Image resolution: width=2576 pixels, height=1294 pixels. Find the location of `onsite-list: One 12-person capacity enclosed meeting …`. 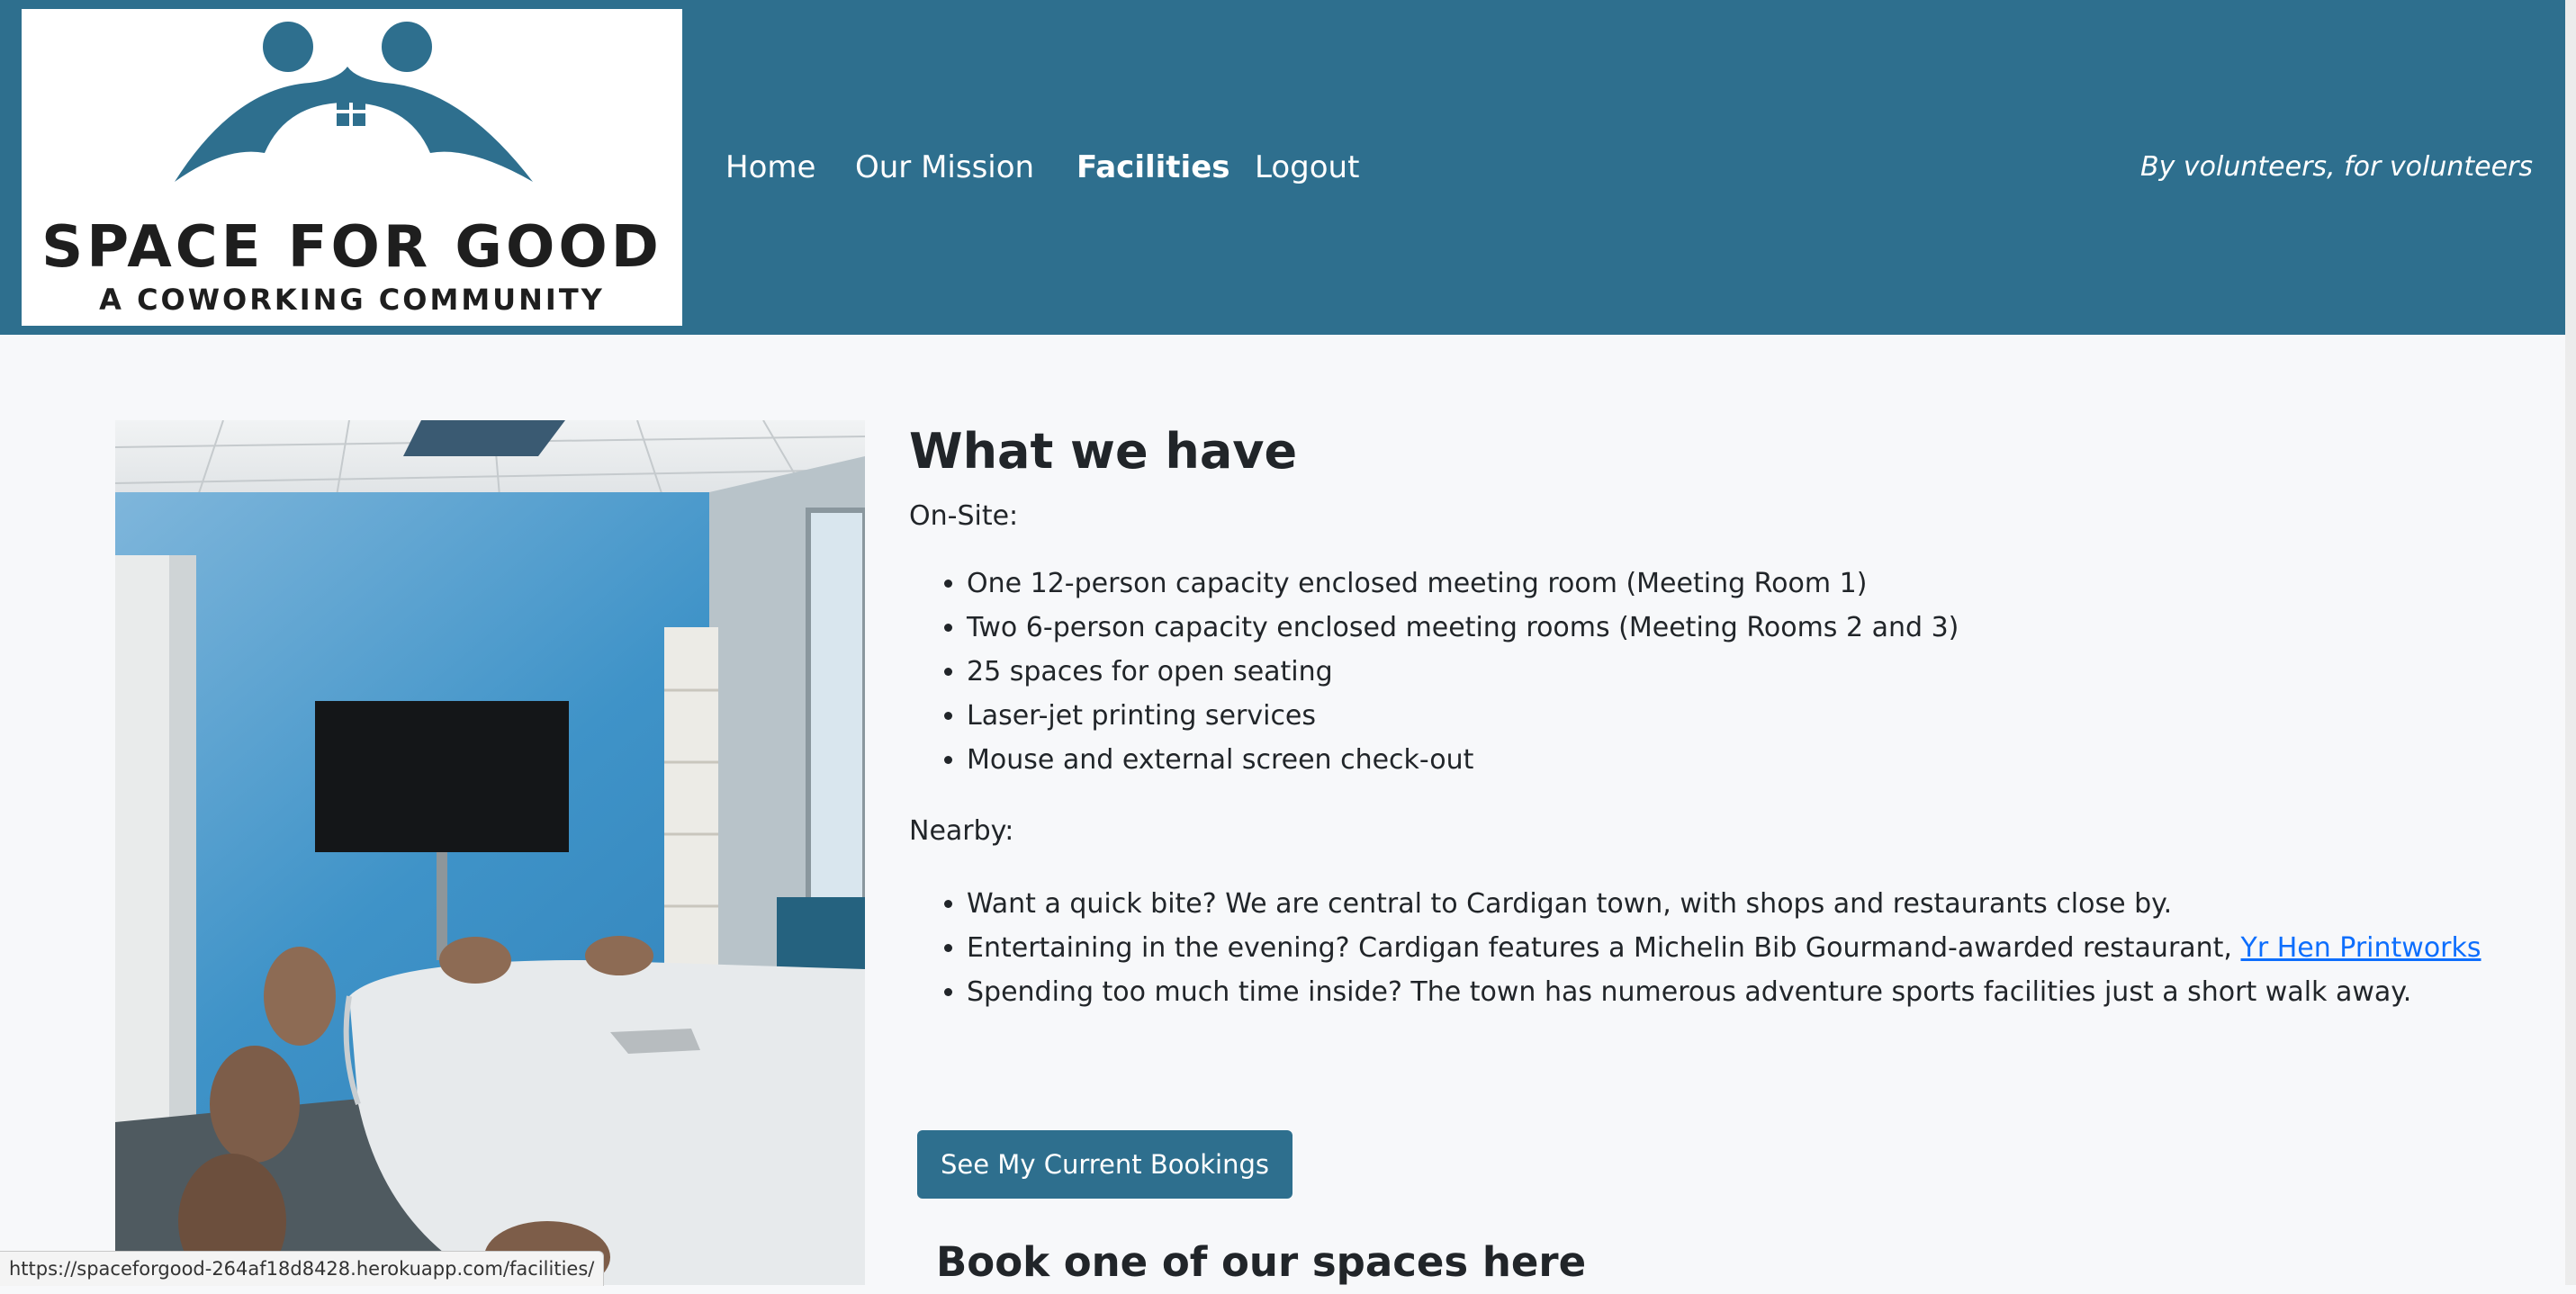

onsite-list: One 12-person capacity enclosed meeting … is located at coordinates (1719, 672).